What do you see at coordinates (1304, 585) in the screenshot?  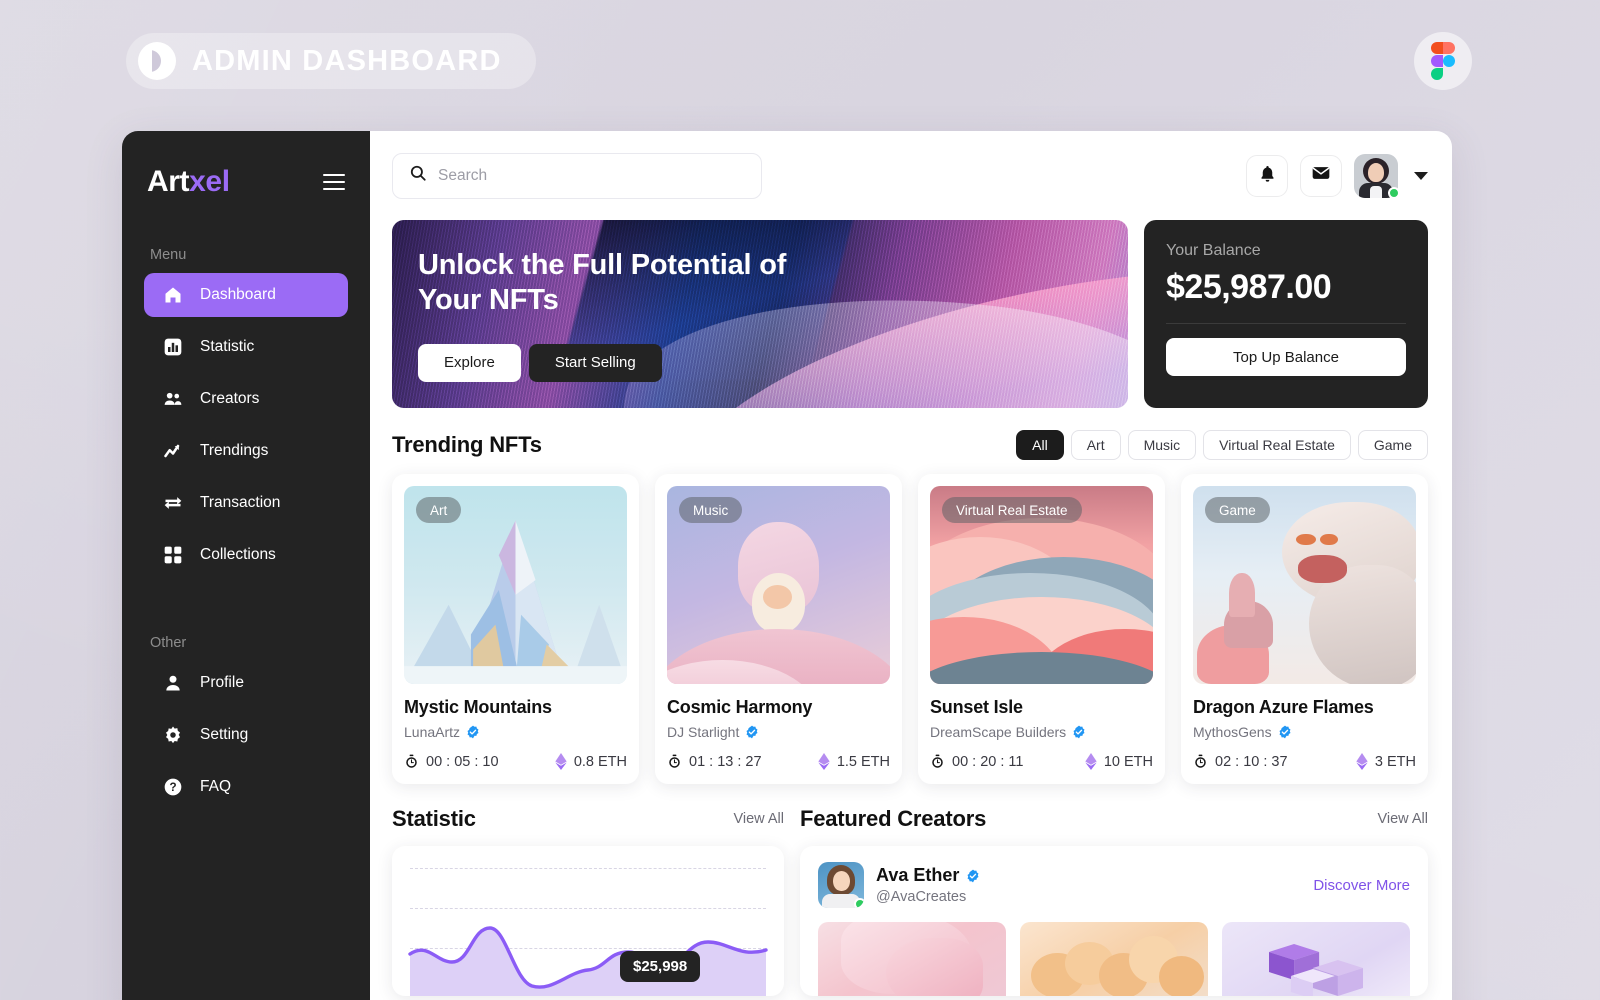 I see `nft-thumbnail: Game` at bounding box center [1304, 585].